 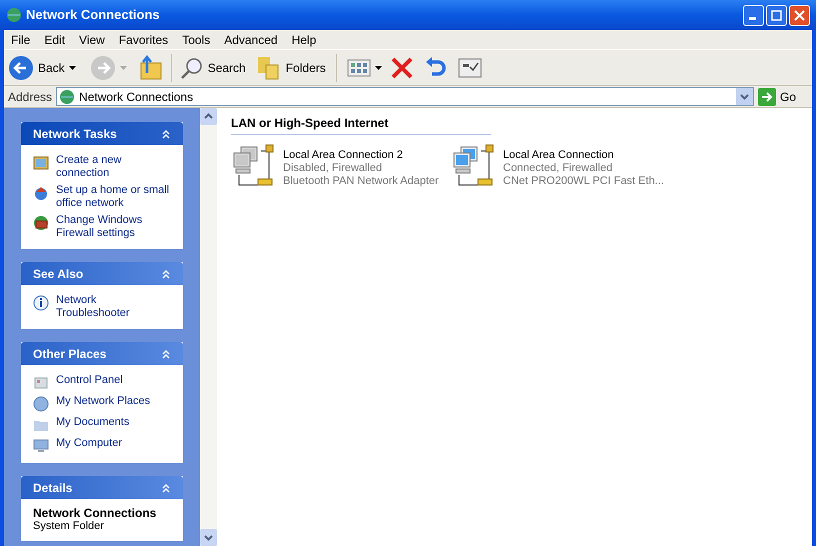 What do you see at coordinates (268, 67) in the screenshot?
I see `folders-icon` at bounding box center [268, 67].